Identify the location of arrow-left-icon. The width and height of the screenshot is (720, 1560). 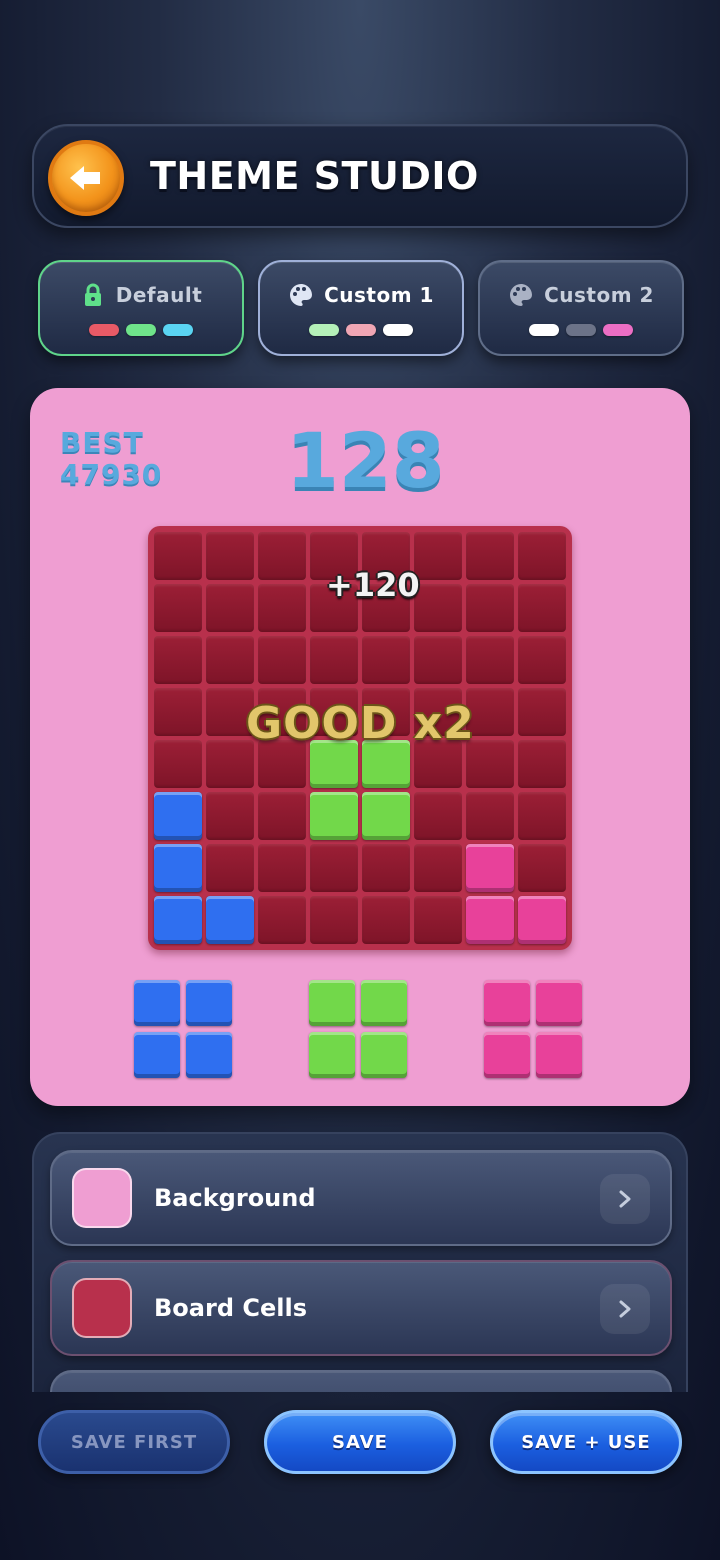
(85, 178).